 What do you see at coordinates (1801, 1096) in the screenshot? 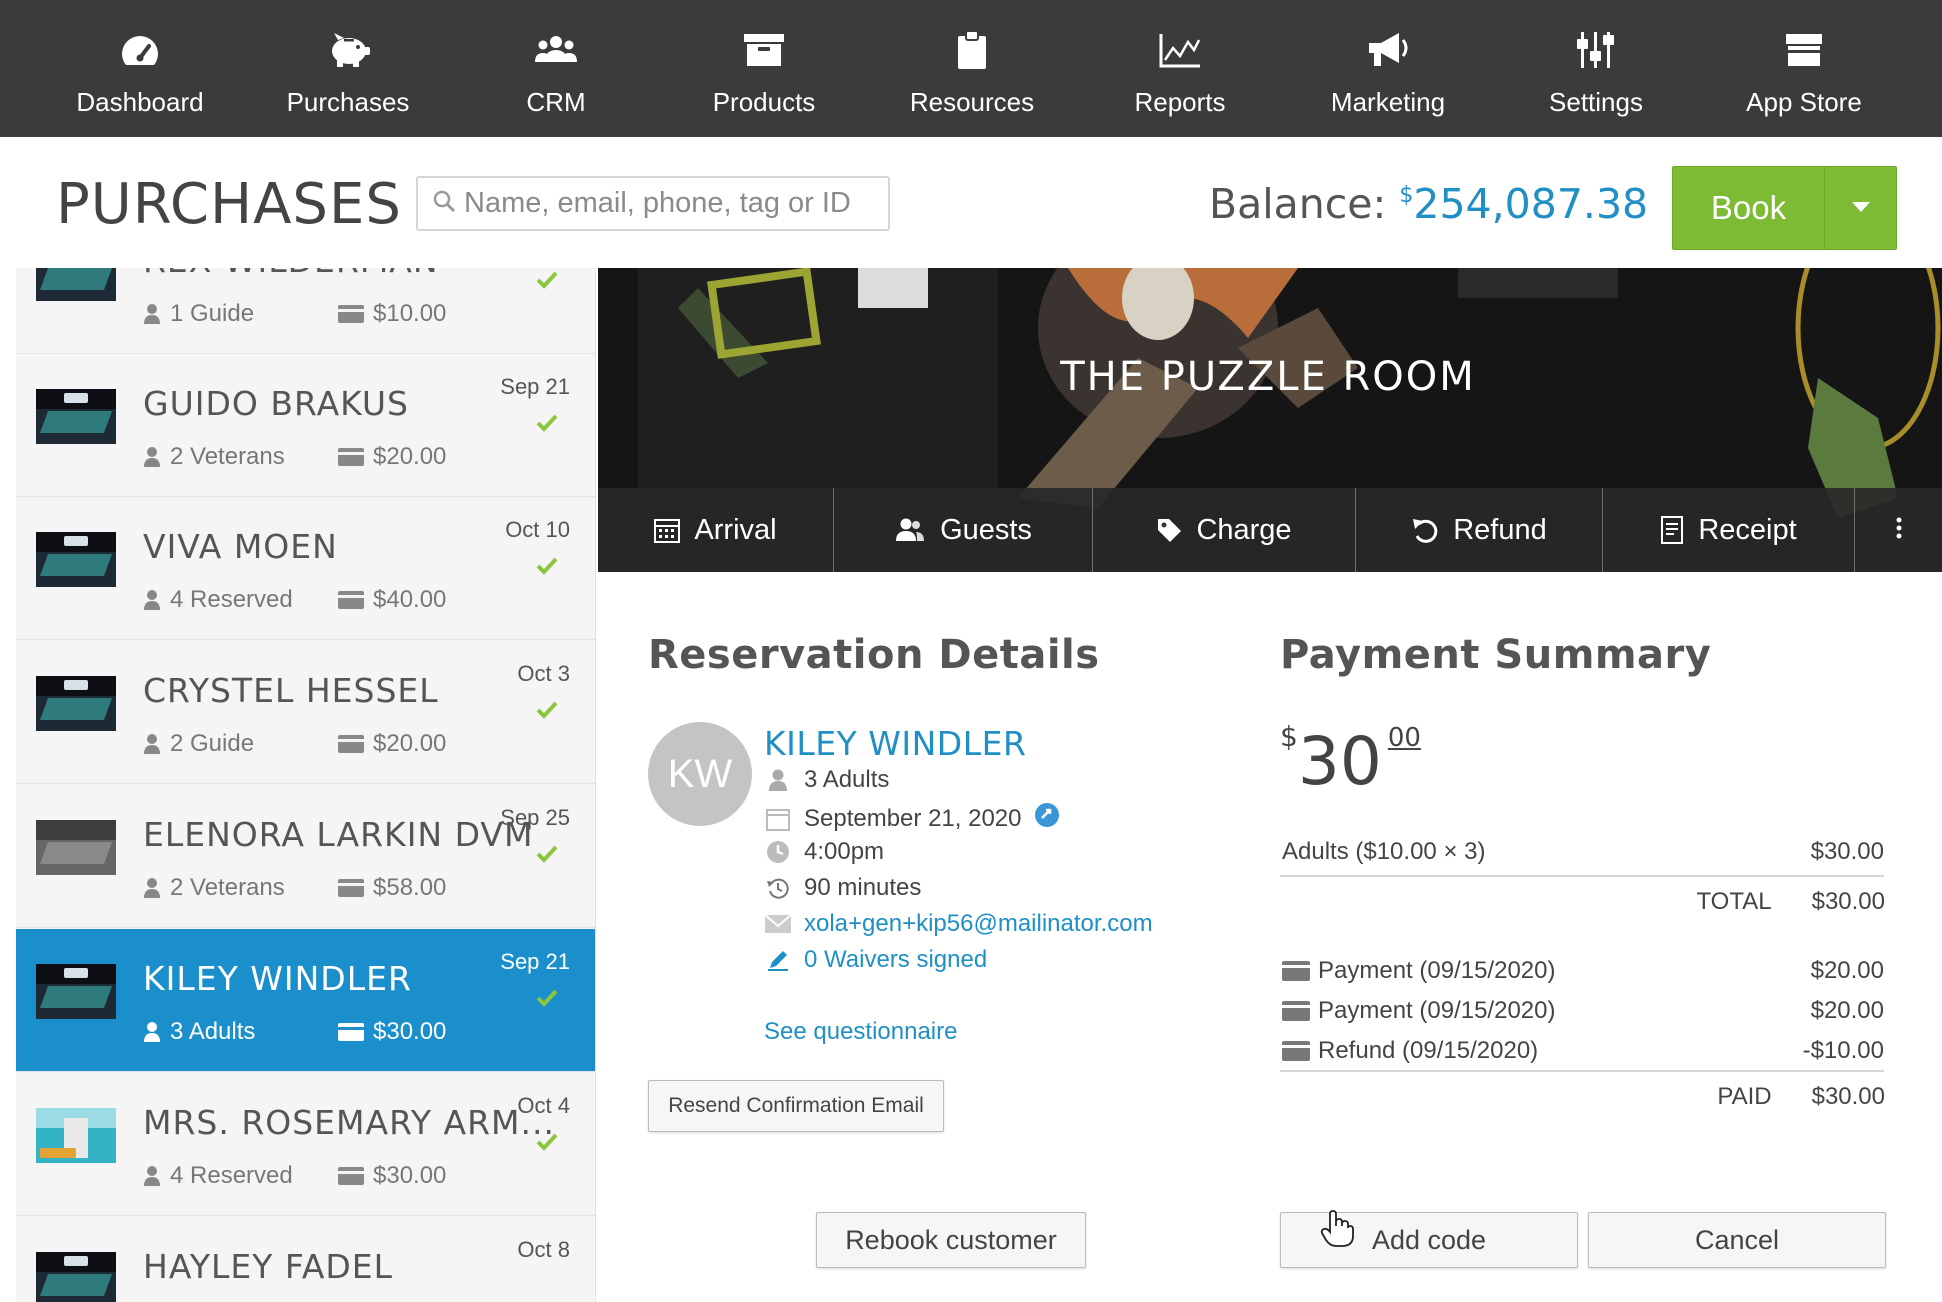
I see `paid-row: PAID $30.00` at bounding box center [1801, 1096].